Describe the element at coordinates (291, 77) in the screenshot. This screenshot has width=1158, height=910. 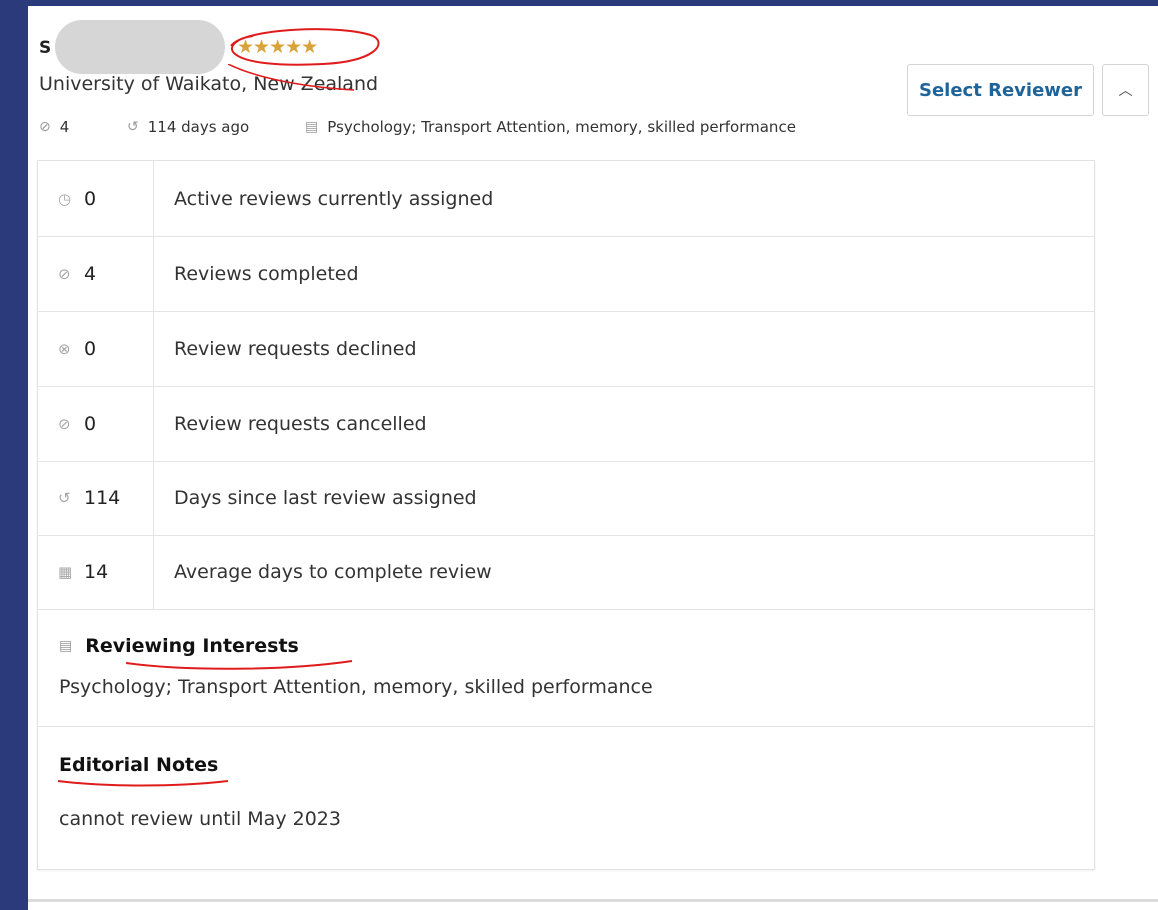
I see `annotation-stroke` at that location.